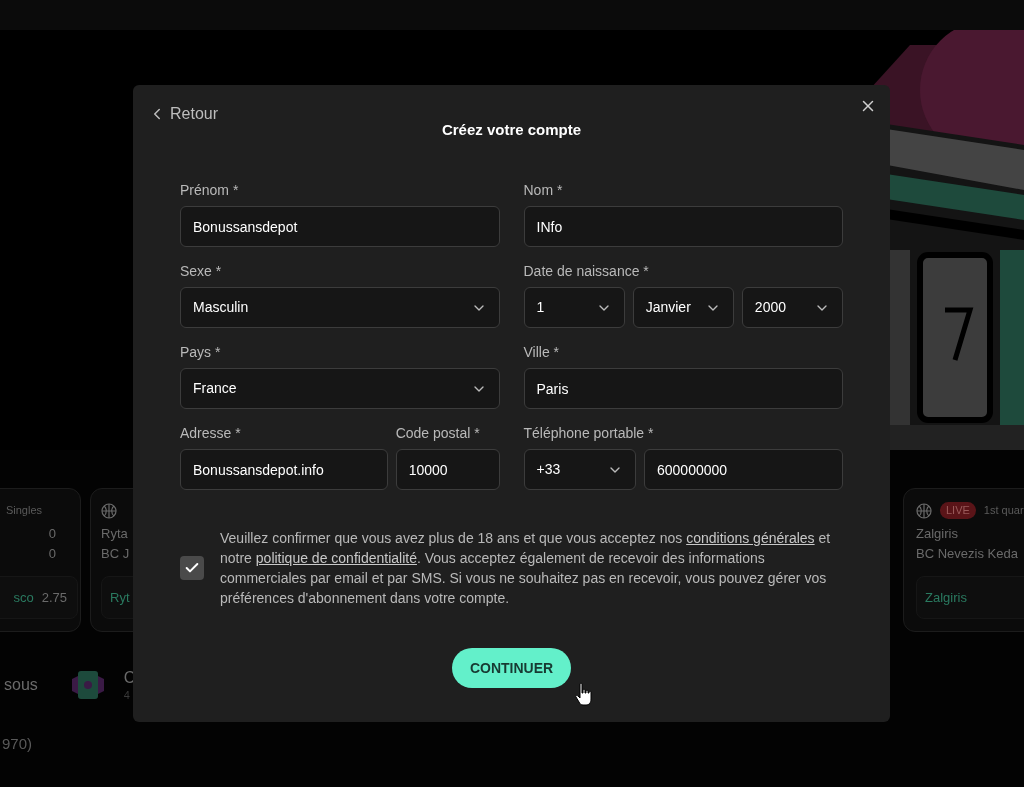 Image resolution: width=1024 pixels, height=787 pixels. What do you see at coordinates (589, 433) in the screenshot?
I see `field-label: Téléphone portable *` at bounding box center [589, 433].